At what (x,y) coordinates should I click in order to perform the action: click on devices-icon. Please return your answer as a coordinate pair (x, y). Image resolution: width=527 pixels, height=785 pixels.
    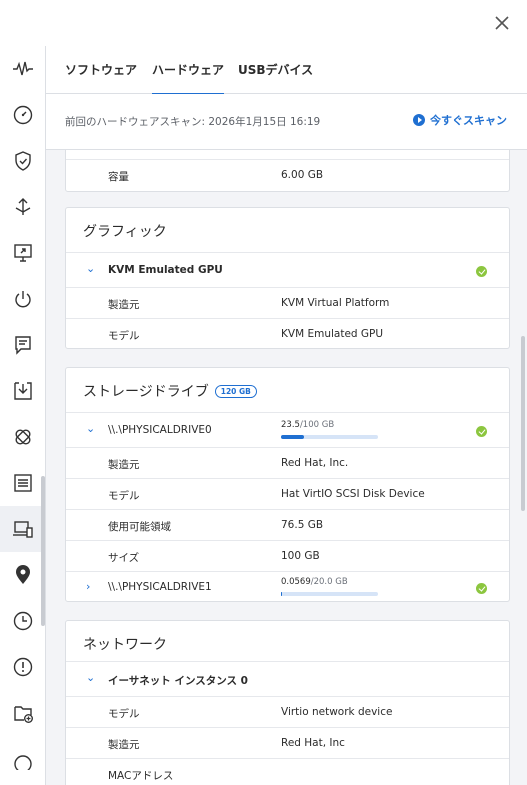
    Looking at the image, I should click on (23, 529).